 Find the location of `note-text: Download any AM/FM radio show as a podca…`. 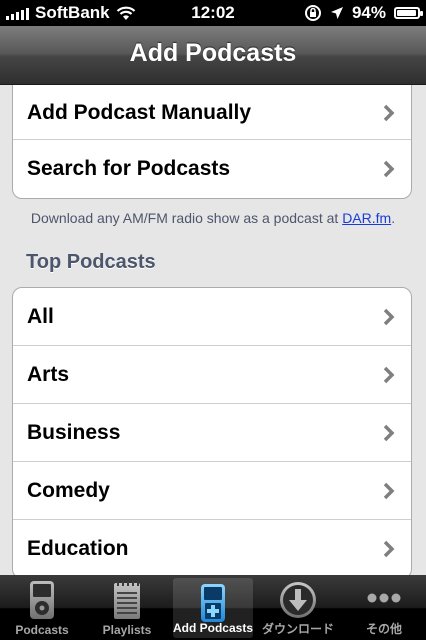

note-text: Download any AM/FM radio show as a podca… is located at coordinates (186, 218).